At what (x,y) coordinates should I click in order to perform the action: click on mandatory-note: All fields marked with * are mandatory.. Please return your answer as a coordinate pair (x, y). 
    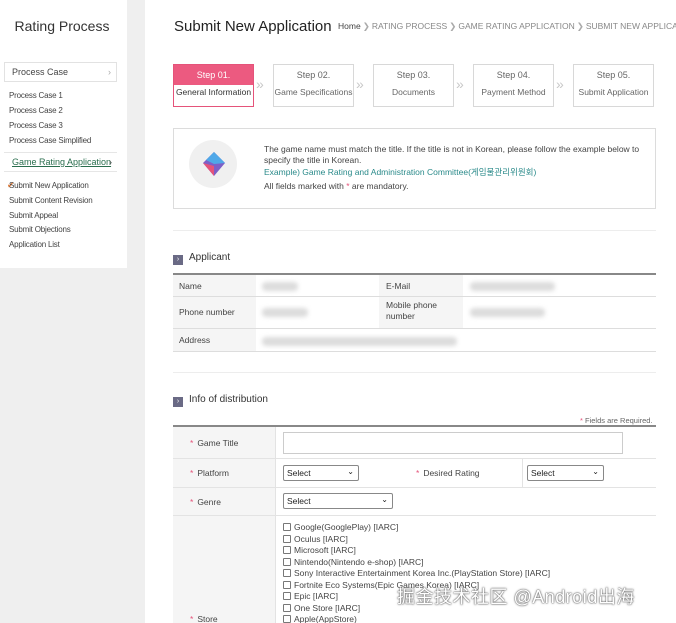
    Looking at the image, I should click on (336, 186).